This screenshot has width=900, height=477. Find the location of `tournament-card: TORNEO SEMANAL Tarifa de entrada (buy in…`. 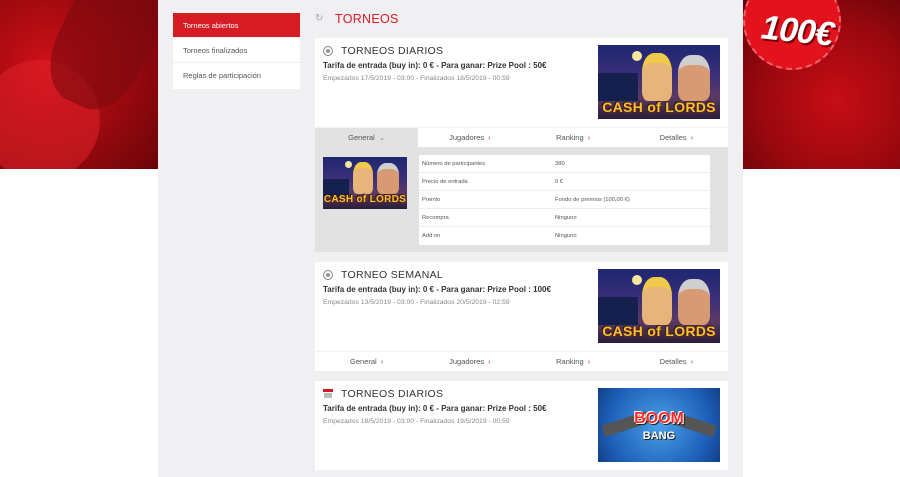

tournament-card: TORNEO SEMANAL Tarifa de entrada (buy in… is located at coordinates (521, 316).